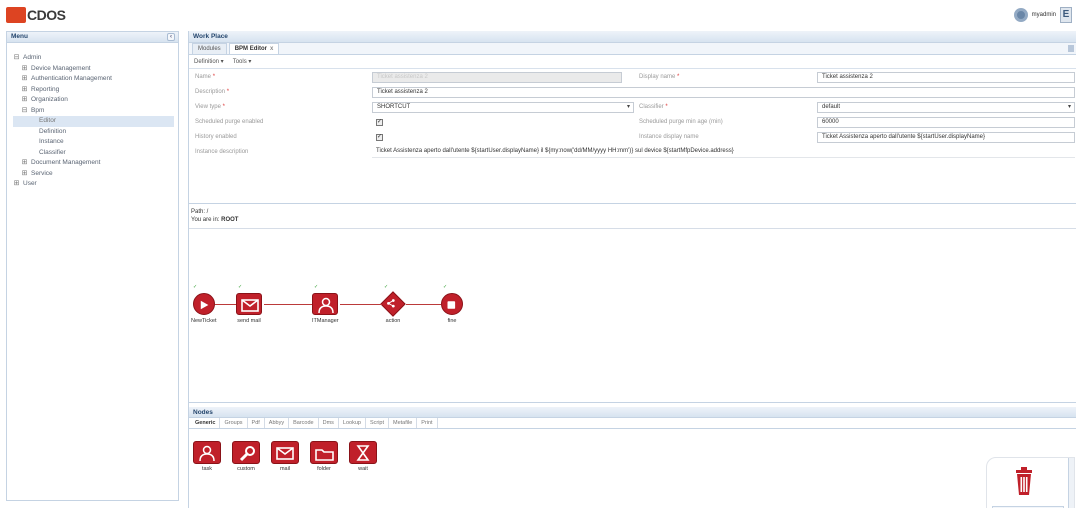  I want to click on exit-button: E, so click(1066, 15).